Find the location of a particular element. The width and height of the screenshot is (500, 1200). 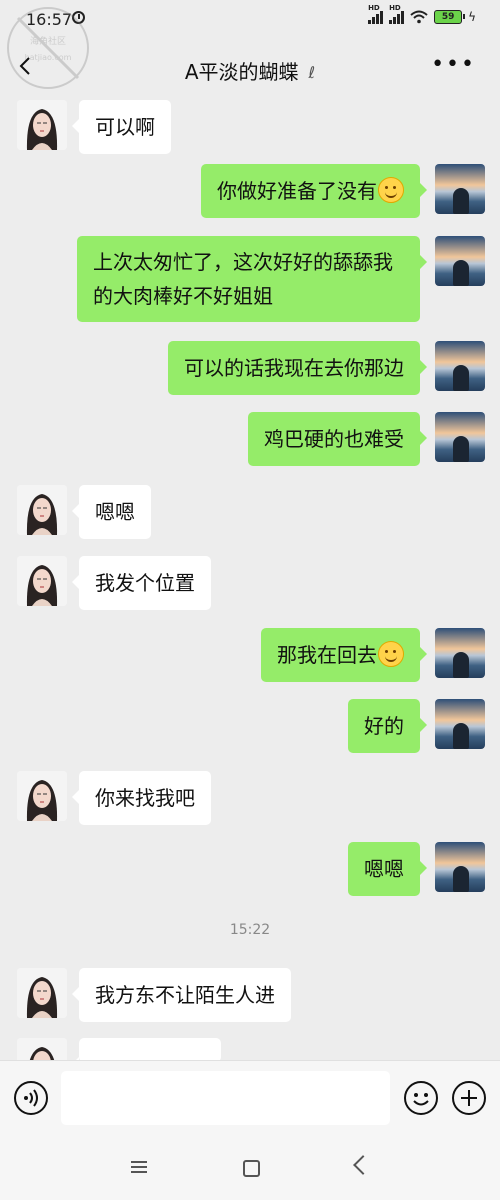

emoji-button-icon is located at coordinates (421, 1098).